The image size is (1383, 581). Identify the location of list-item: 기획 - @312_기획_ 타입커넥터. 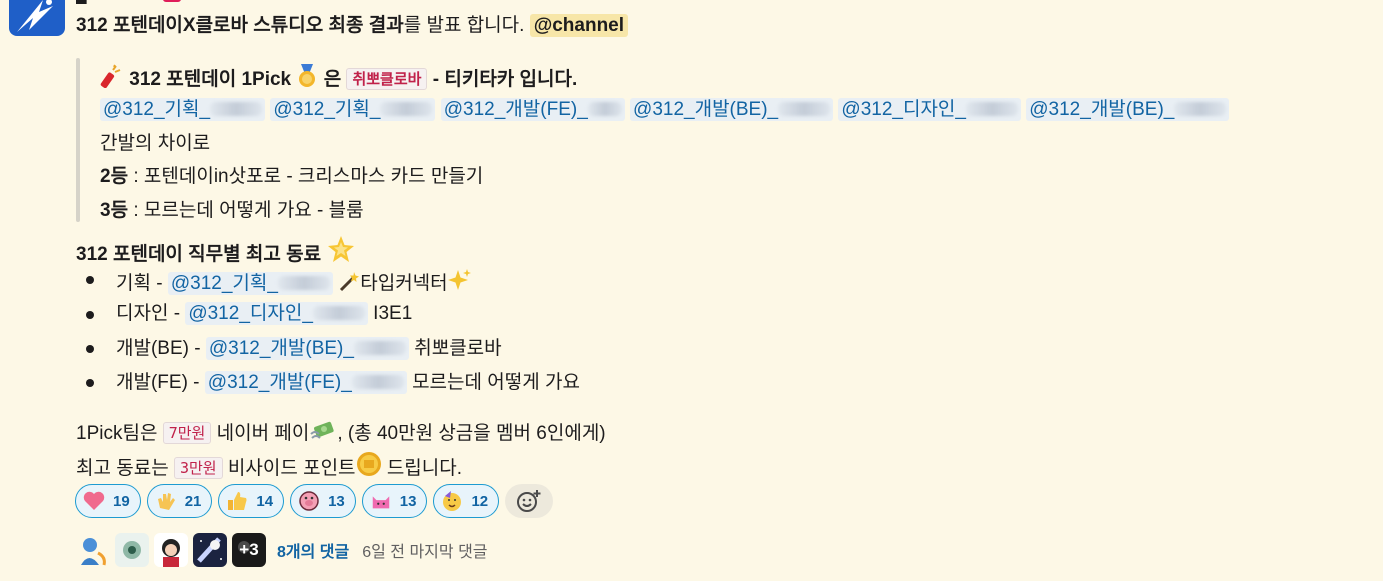
(294, 282).